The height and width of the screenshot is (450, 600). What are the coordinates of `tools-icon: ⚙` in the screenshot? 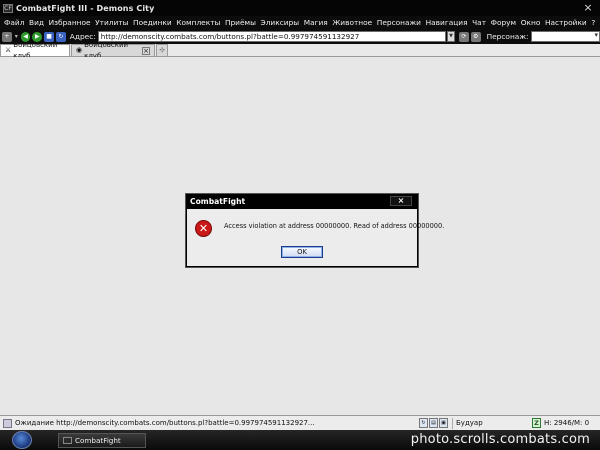 It's located at (475, 36).